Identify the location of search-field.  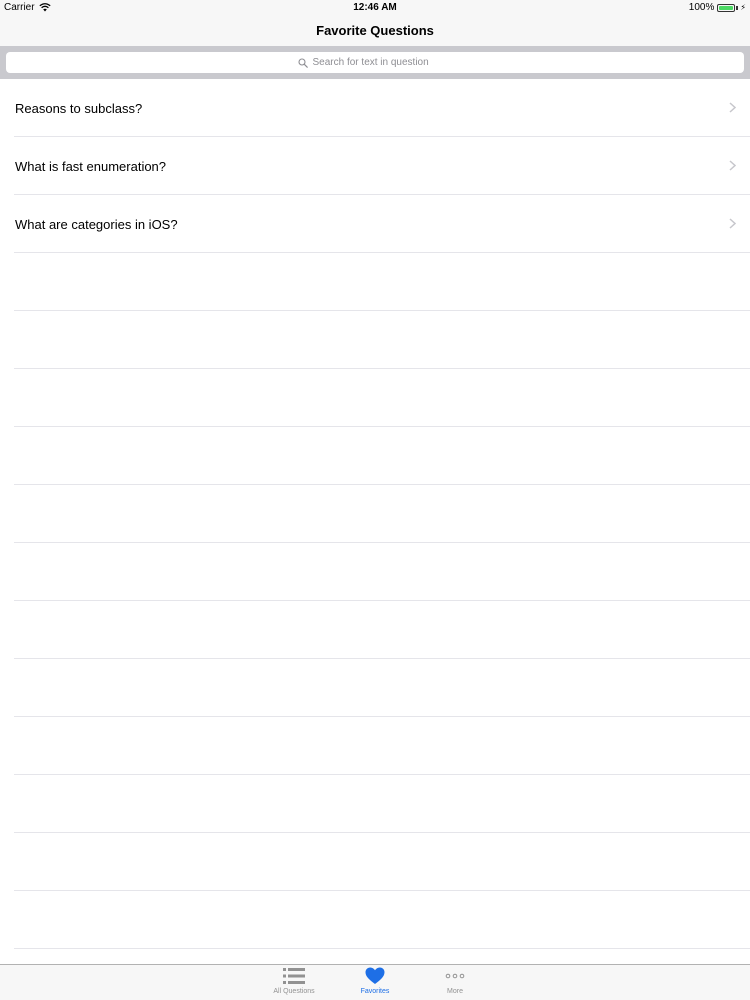
(375, 62).